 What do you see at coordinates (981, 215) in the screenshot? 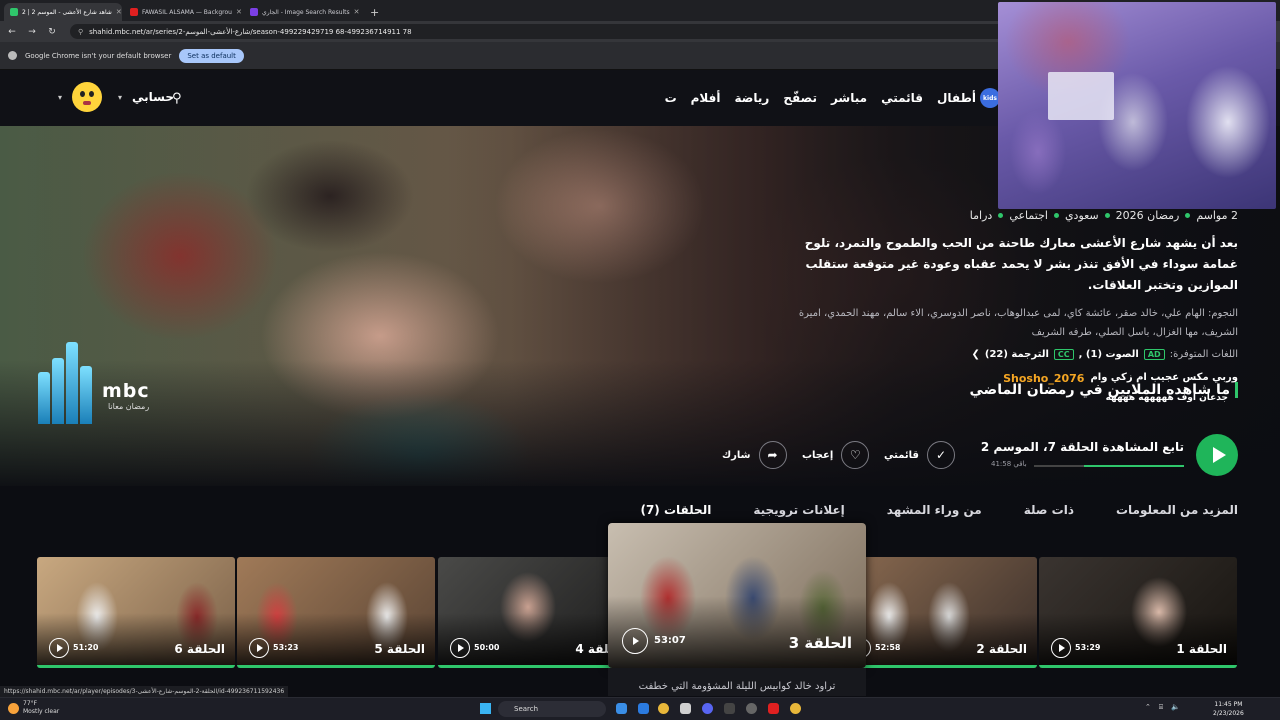
I see `meta-genre-drama: دراما` at bounding box center [981, 215].